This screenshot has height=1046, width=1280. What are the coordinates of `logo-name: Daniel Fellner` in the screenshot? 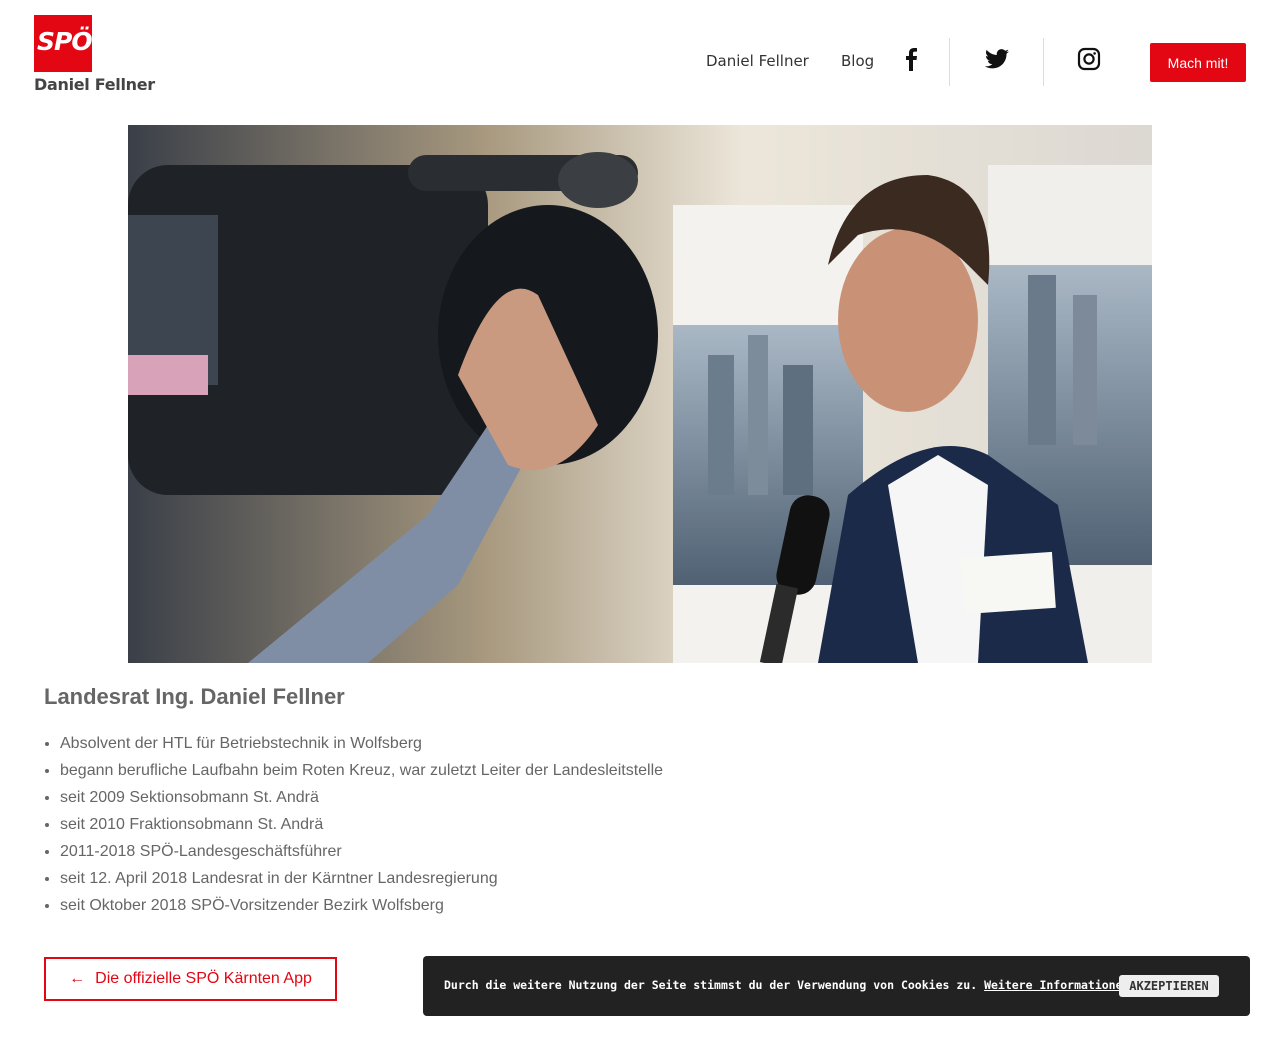 It's located at (94, 84).